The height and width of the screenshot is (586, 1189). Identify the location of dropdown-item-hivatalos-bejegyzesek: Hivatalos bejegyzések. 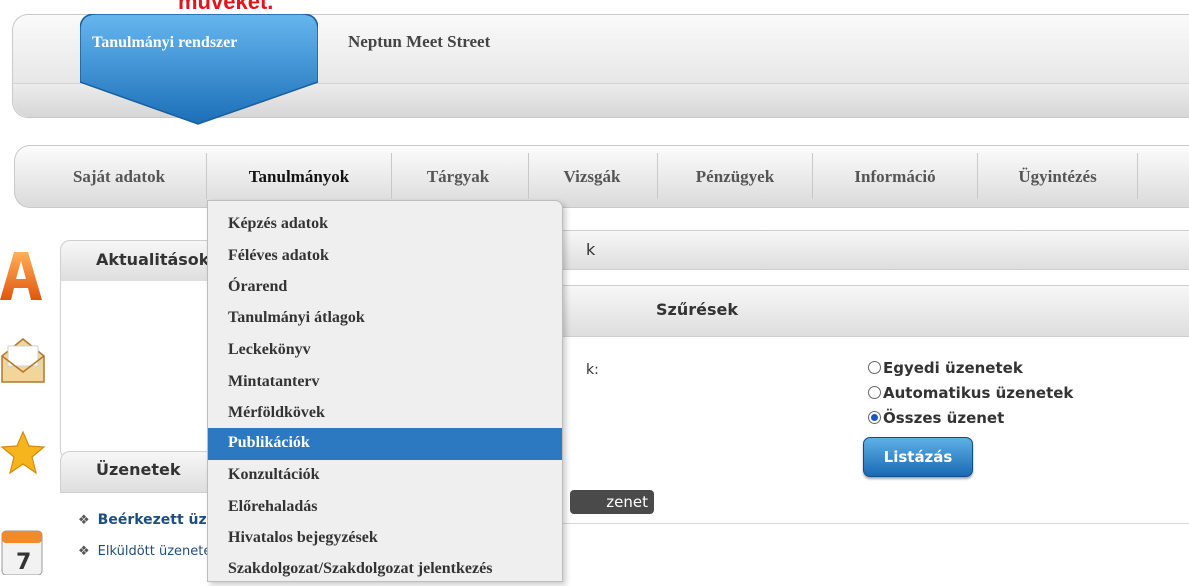
(385, 539).